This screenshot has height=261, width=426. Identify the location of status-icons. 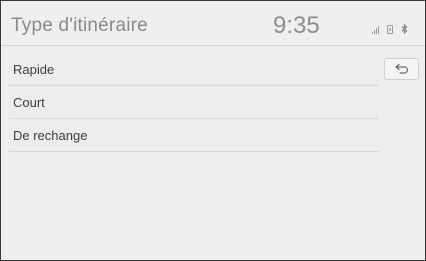
(390, 28).